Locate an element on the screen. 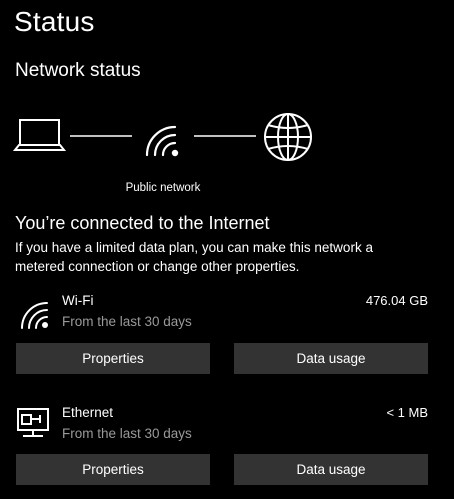 Image resolution: width=454 pixels, height=499 pixels. adapter-ethernet: Ethernet From the last 30 days < 1 MB is located at coordinates (227, 426).